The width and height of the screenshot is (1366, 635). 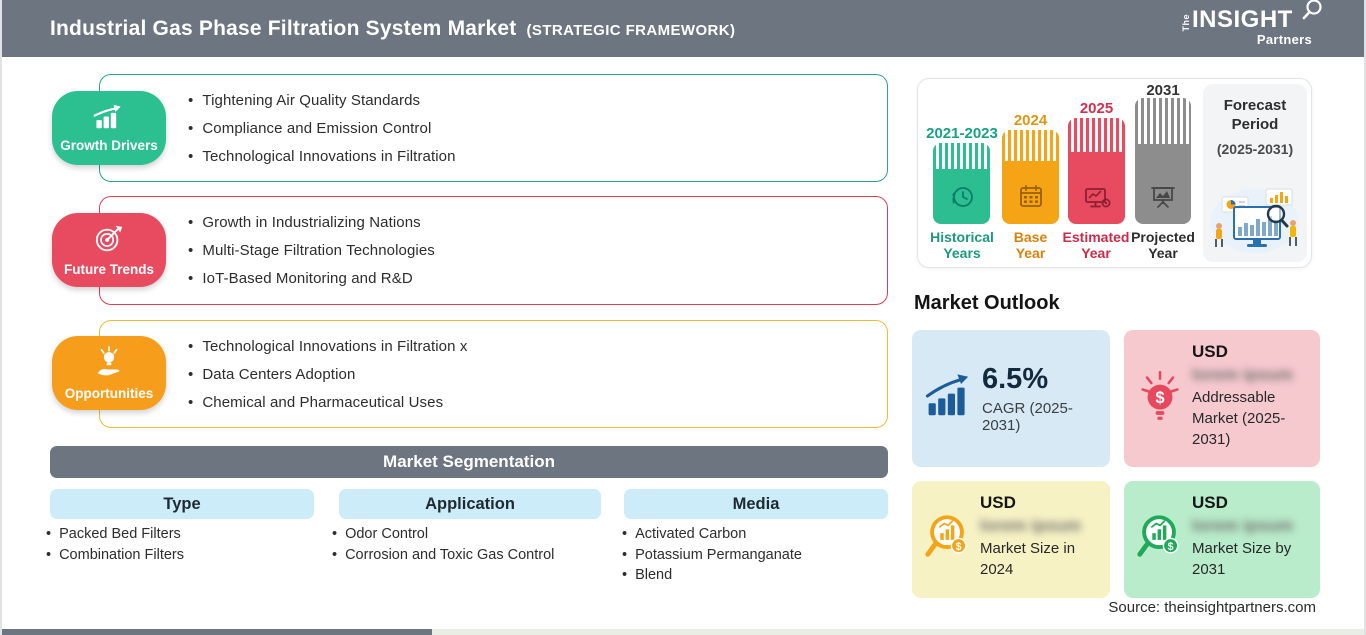 I want to click on list-item: Potassium Permanganate, so click(x=762, y=555).